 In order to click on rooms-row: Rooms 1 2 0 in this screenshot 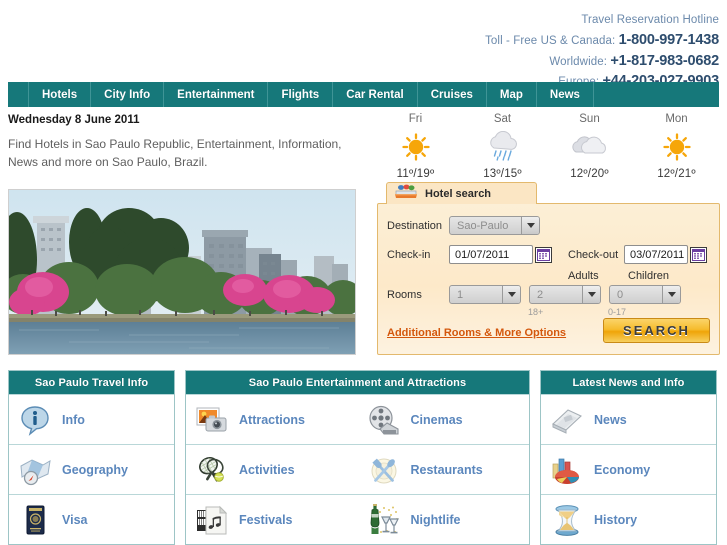, I will do `click(534, 294)`.